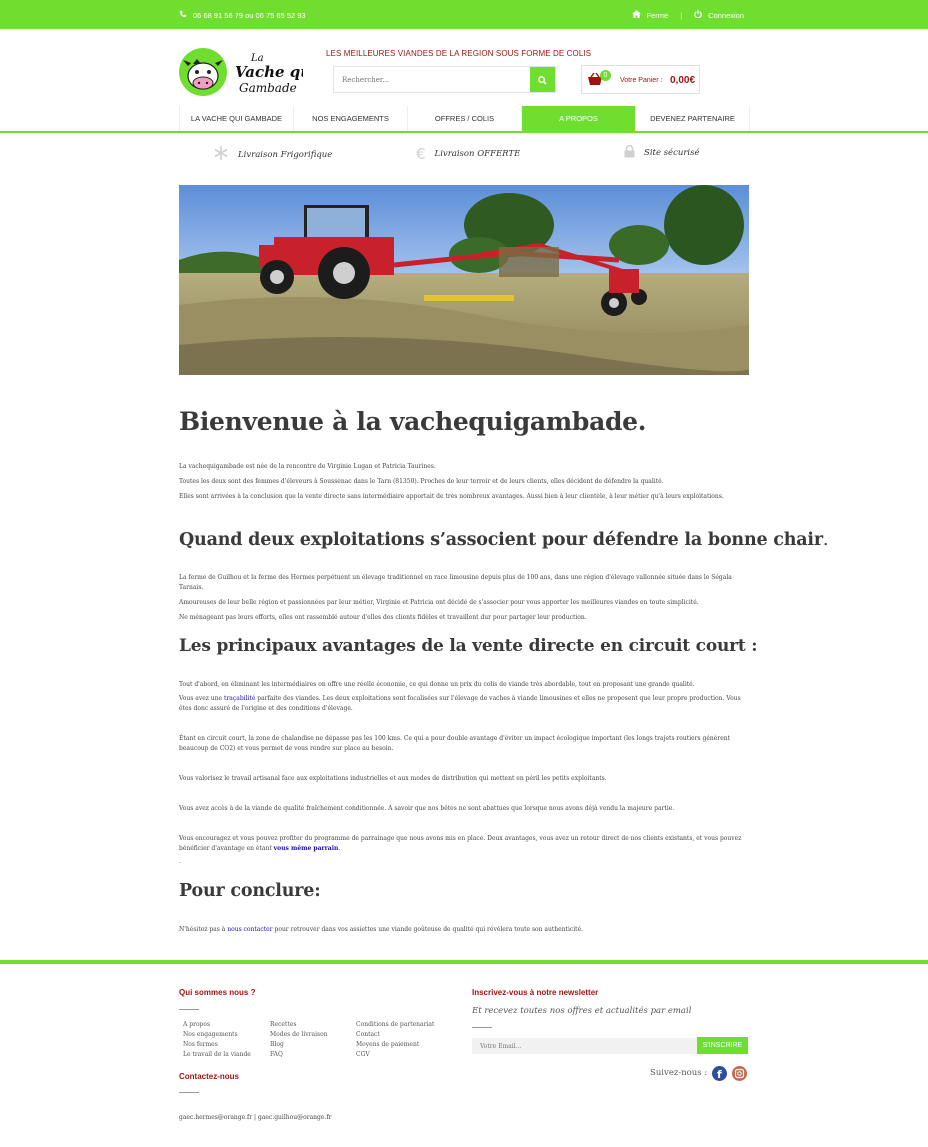 This screenshot has width=928, height=1147. Describe the element at coordinates (387, 1044) in the screenshot. I see `footer-link-paiement: Moyens de paiement` at that location.